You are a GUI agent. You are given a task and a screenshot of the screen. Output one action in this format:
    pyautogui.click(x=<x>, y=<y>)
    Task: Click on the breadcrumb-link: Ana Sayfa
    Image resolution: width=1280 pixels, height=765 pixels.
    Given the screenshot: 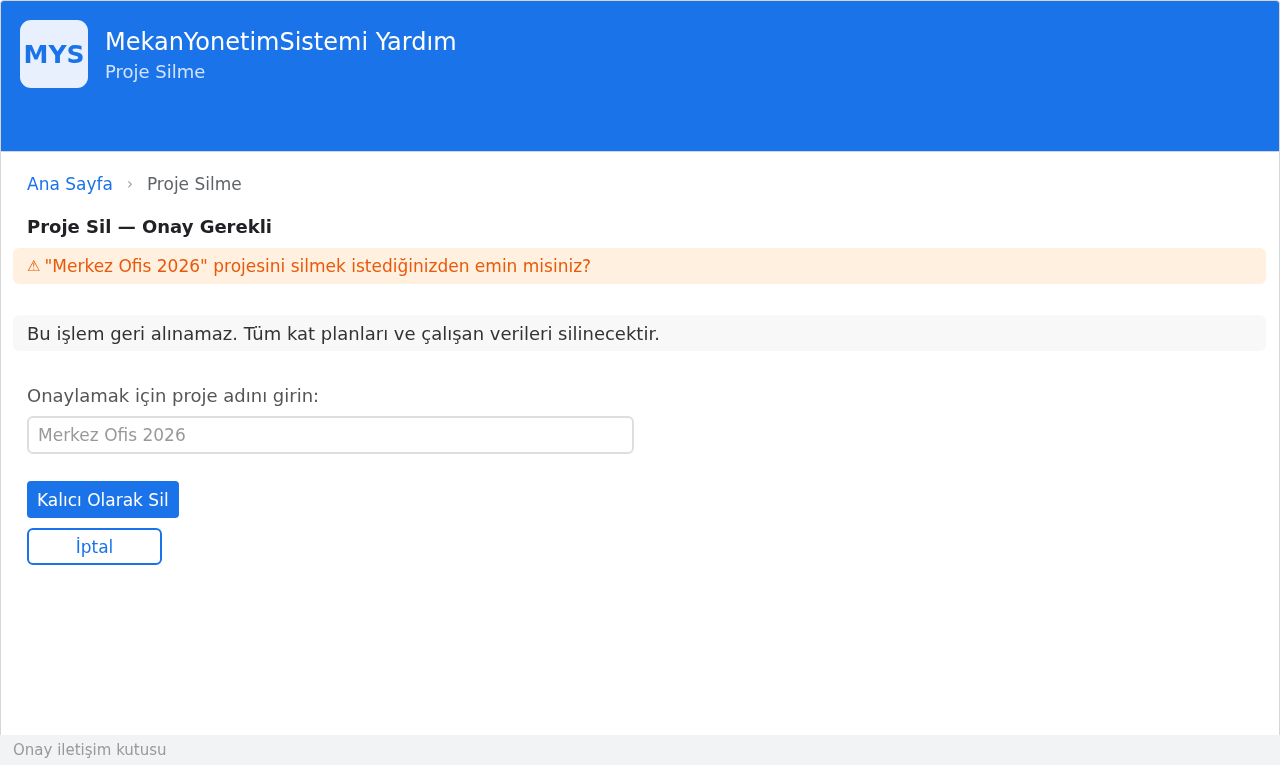 What is the action you would take?
    pyautogui.click(x=70, y=184)
    